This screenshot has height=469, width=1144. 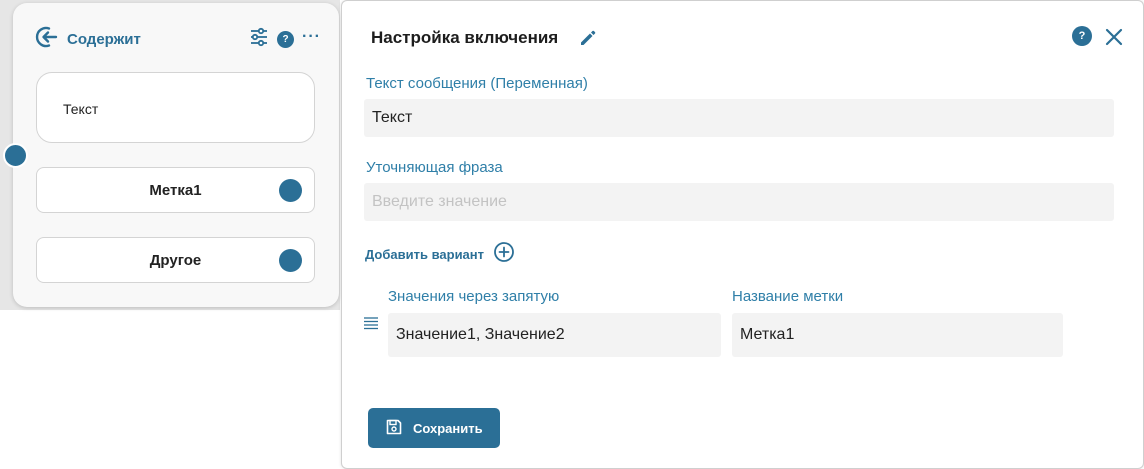 I want to click on add-variant-label: Добавить вариант, so click(x=425, y=254).